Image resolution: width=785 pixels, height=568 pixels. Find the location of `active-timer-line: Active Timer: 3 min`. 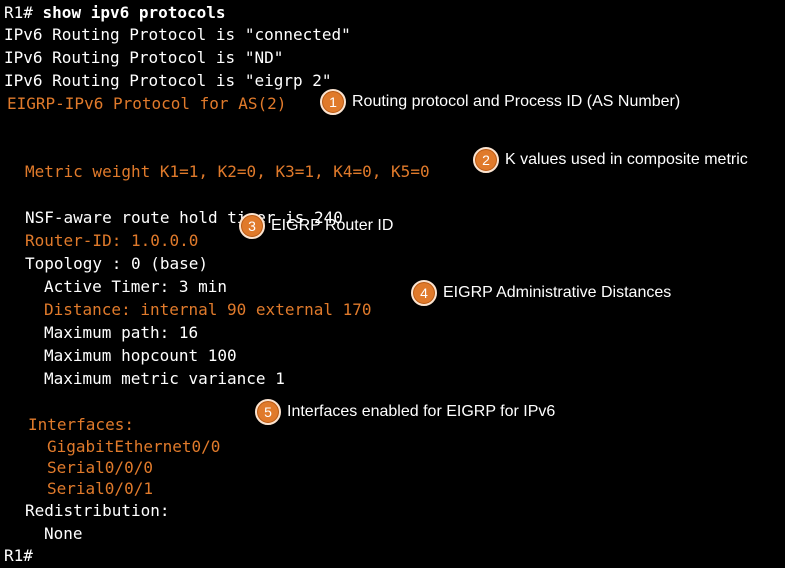

active-timer-line: Active Timer: 3 min is located at coordinates (136, 286).